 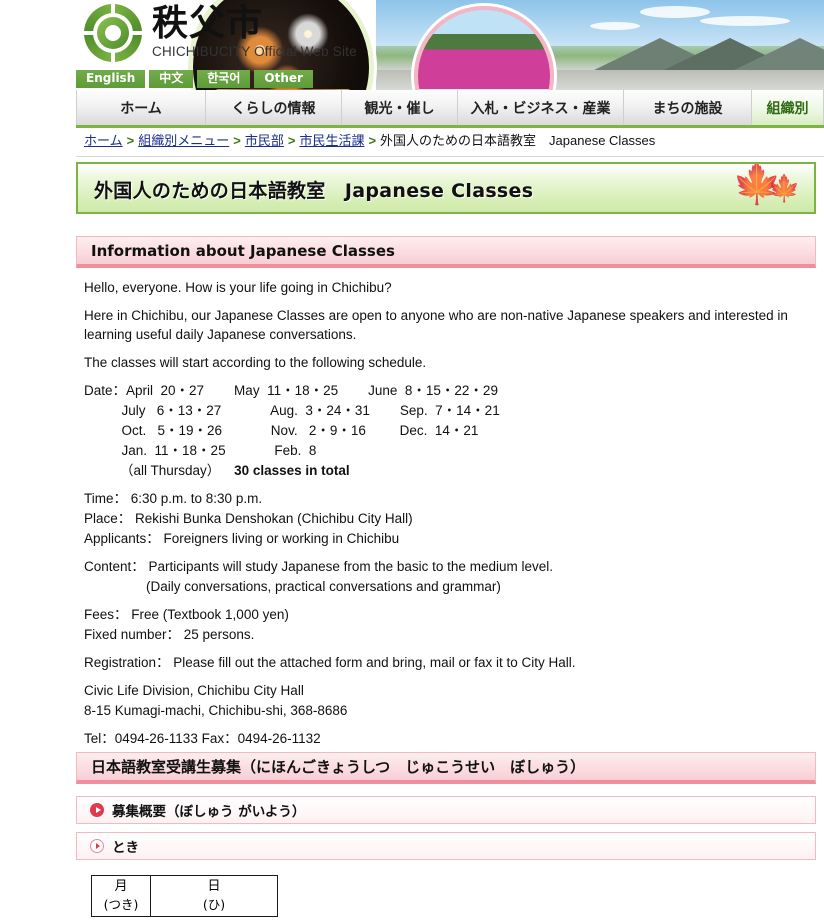 I want to click on page-title-banner: 🍁 🍁 外国人のための日本語教室 Japanese Classes, so click(x=446, y=188).